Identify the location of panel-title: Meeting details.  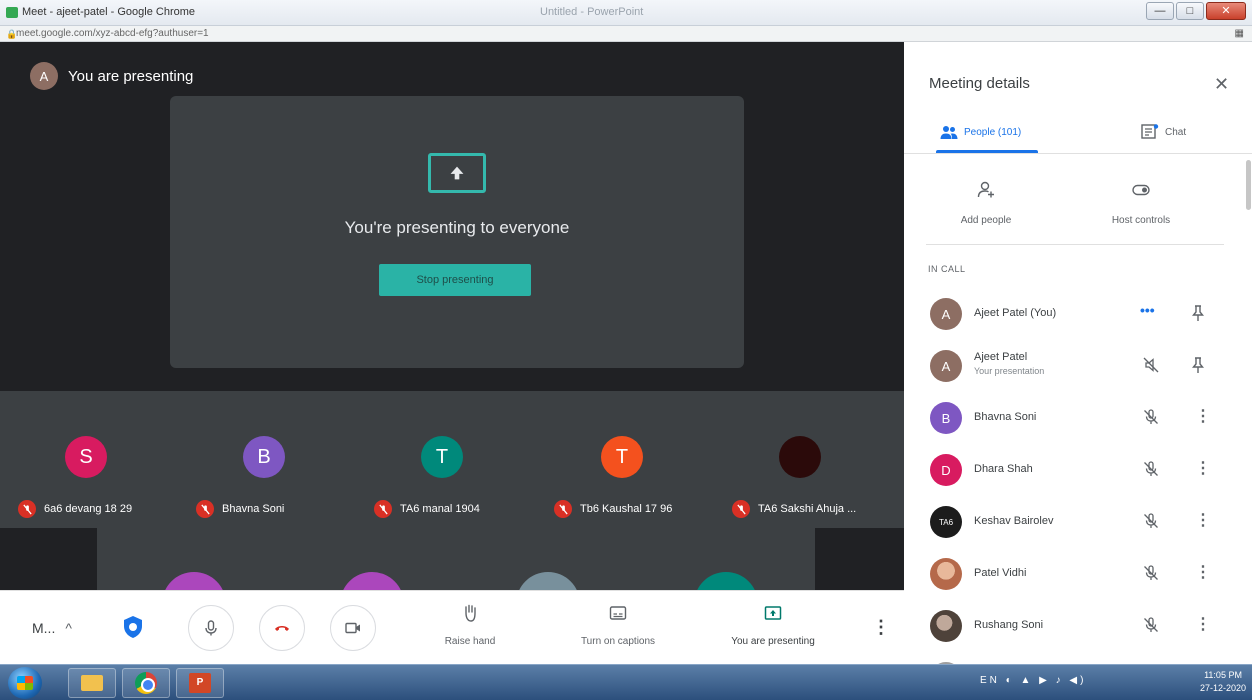
(979, 83).